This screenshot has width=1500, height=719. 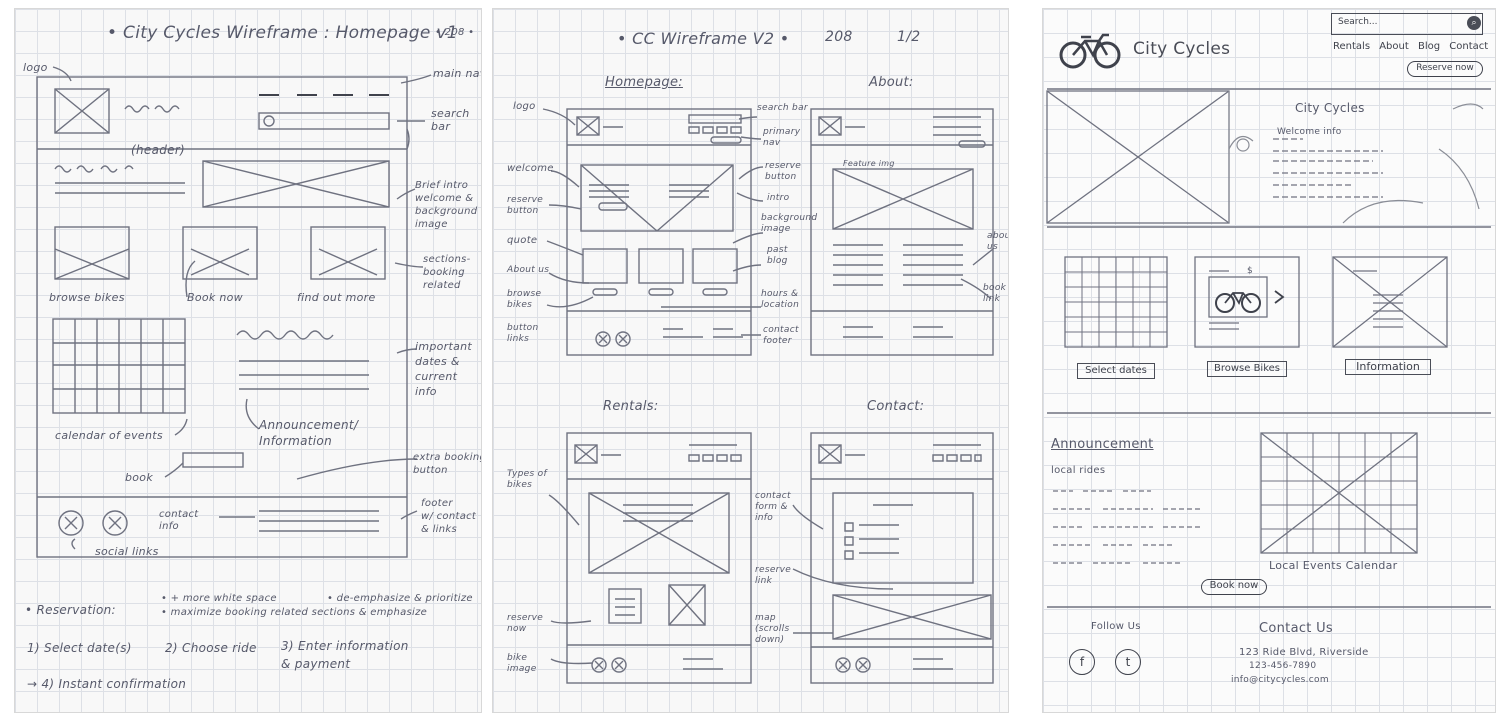 I want to click on annotation-find-out-more: find out more, so click(x=336, y=297).